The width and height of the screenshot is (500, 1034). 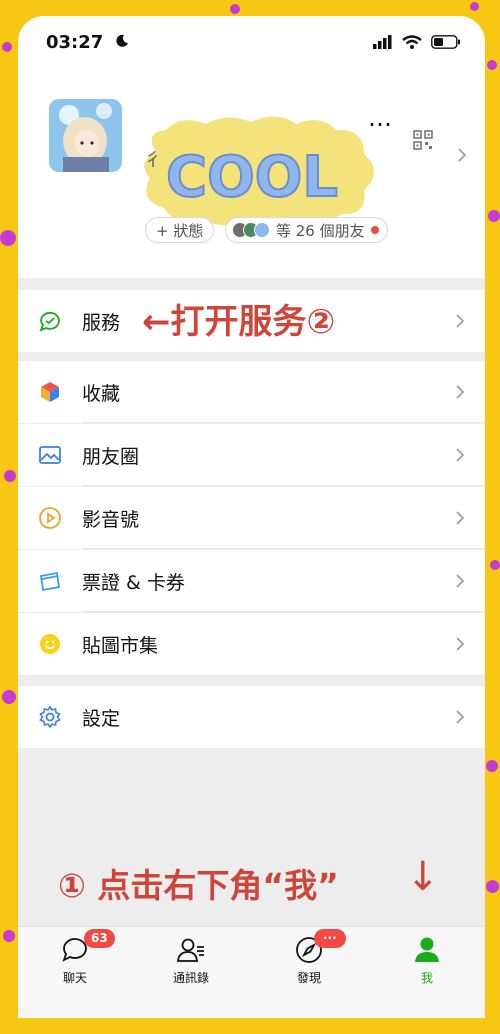 What do you see at coordinates (101, 394) in the screenshot?
I see `menu-label: 收藏` at bounding box center [101, 394].